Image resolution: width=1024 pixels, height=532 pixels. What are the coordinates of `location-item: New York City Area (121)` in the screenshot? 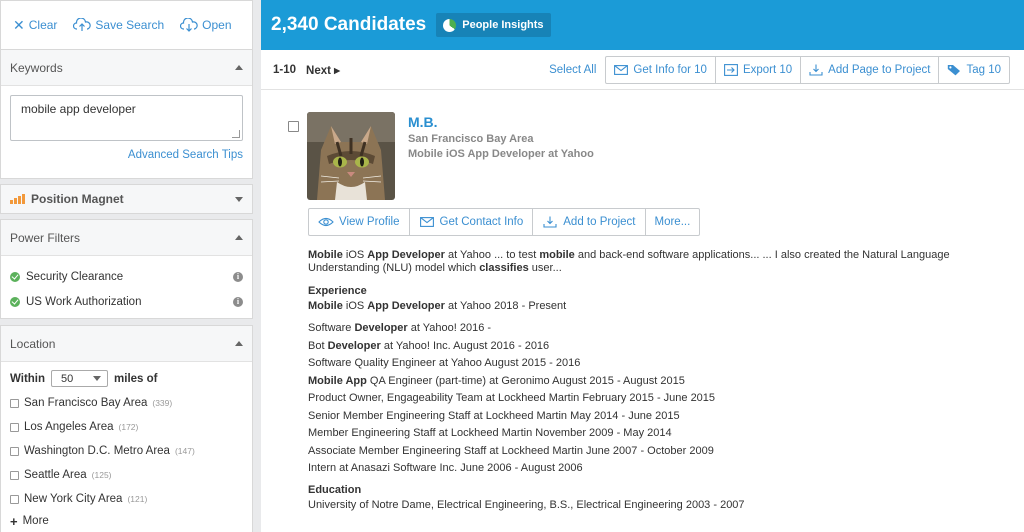 It's located at (126, 499).